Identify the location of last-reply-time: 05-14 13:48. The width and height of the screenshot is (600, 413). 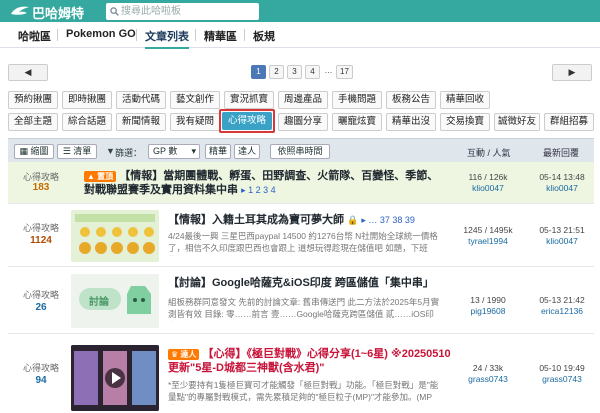
(562, 177).